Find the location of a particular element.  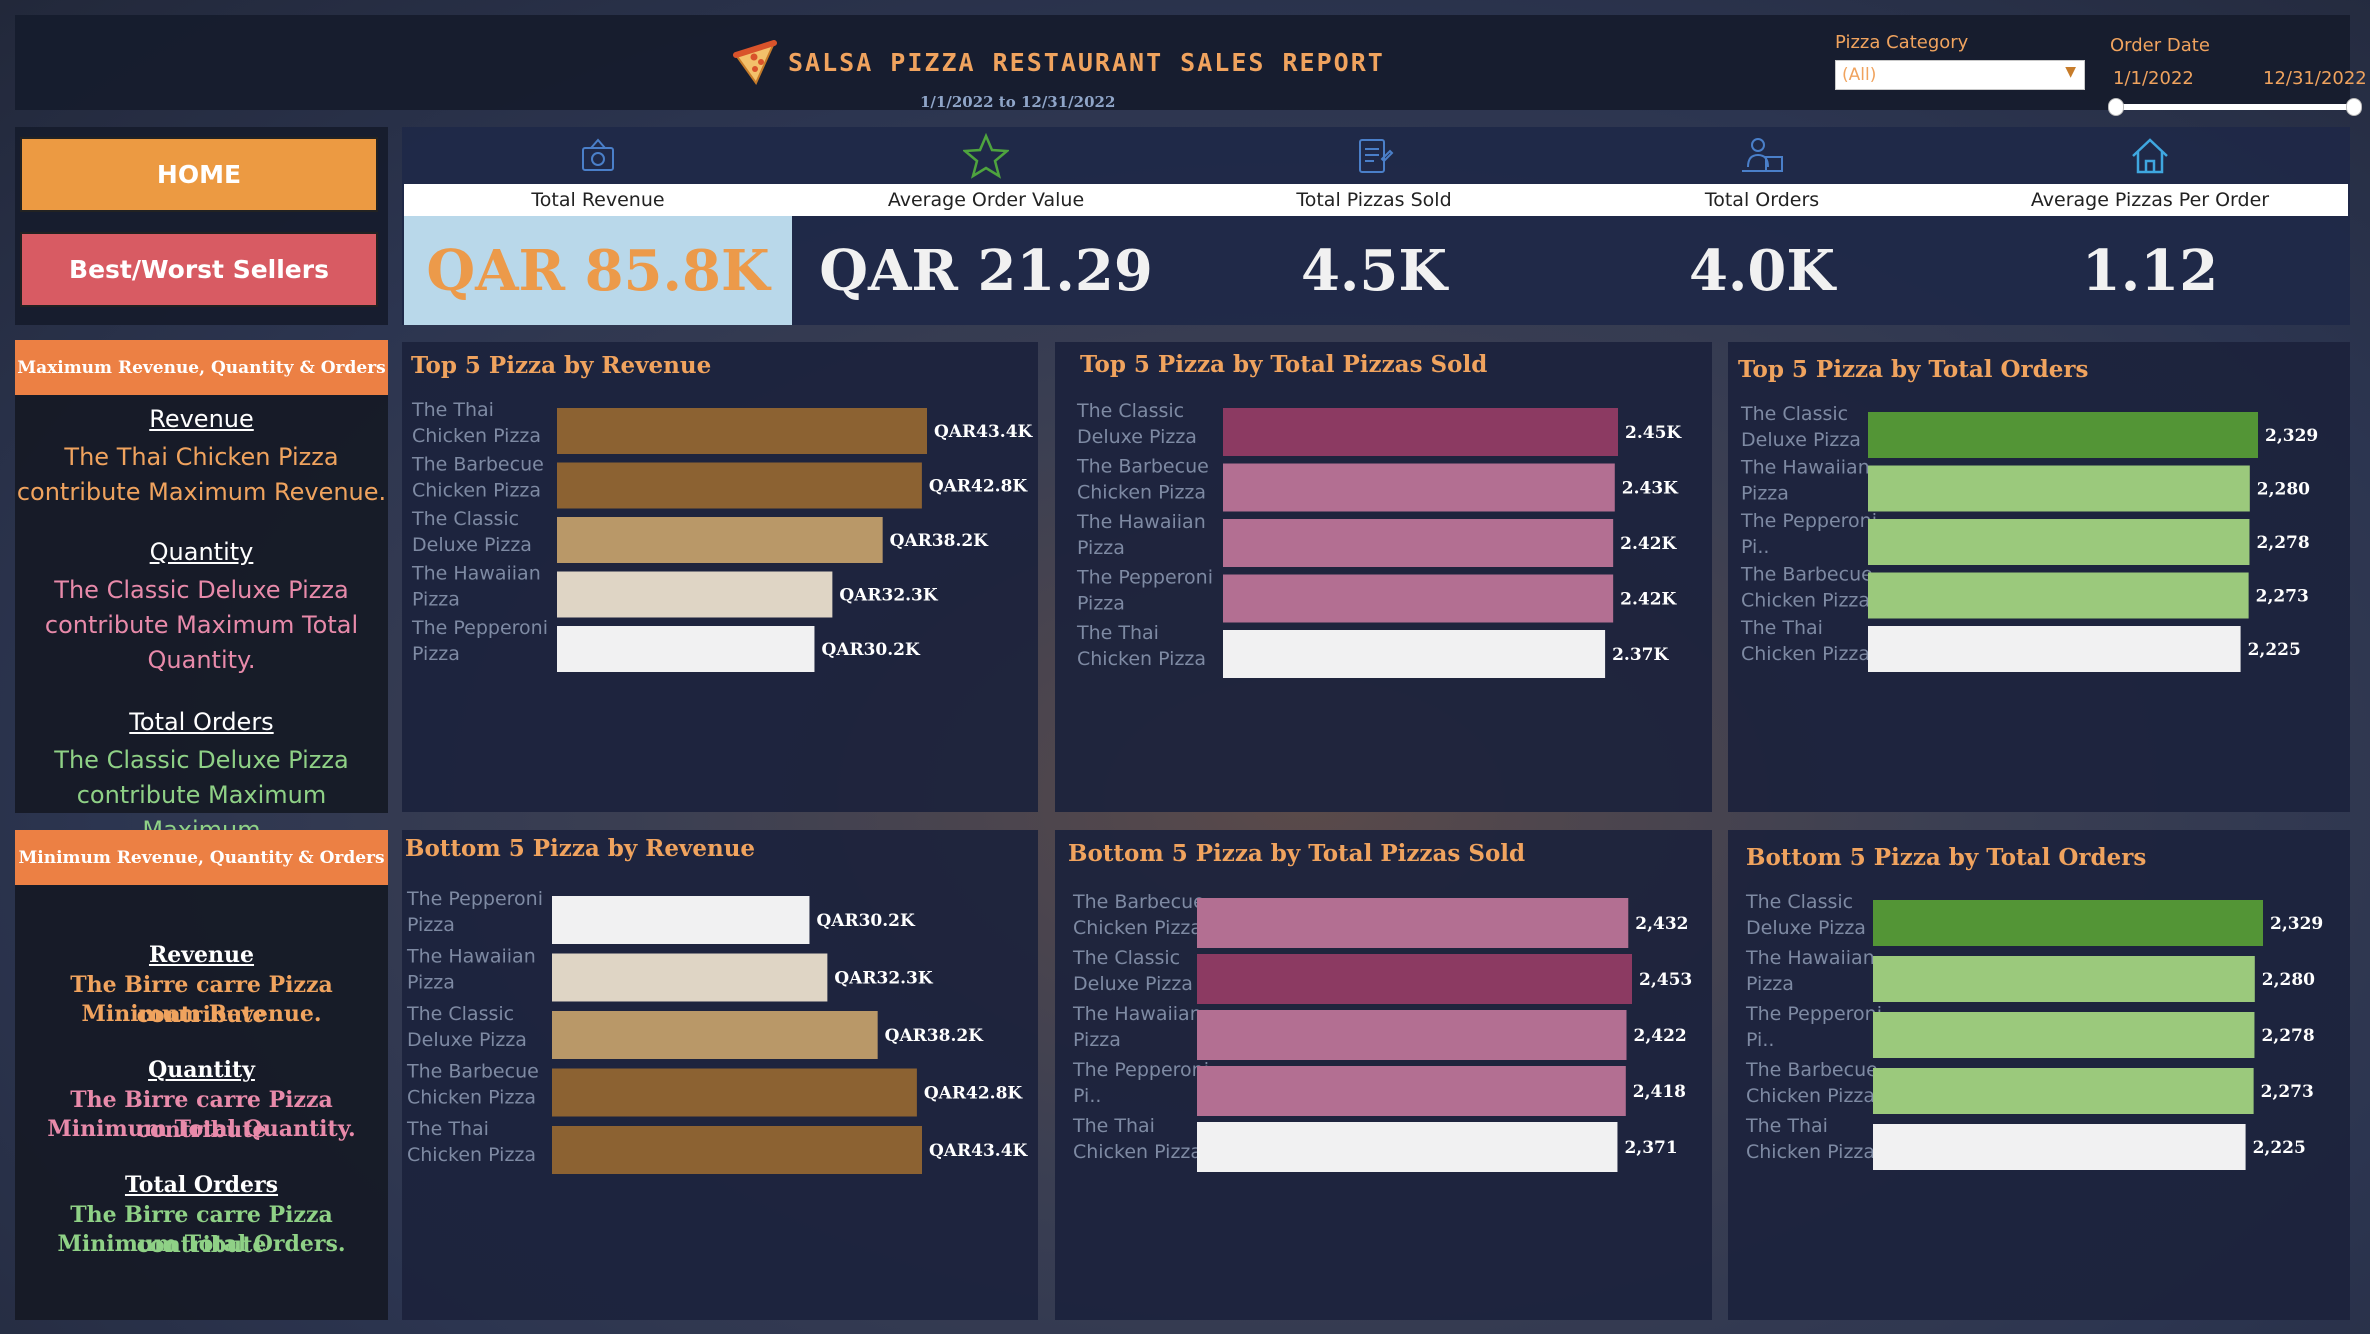

order-date-label: Order Date is located at coordinates (2160, 45).